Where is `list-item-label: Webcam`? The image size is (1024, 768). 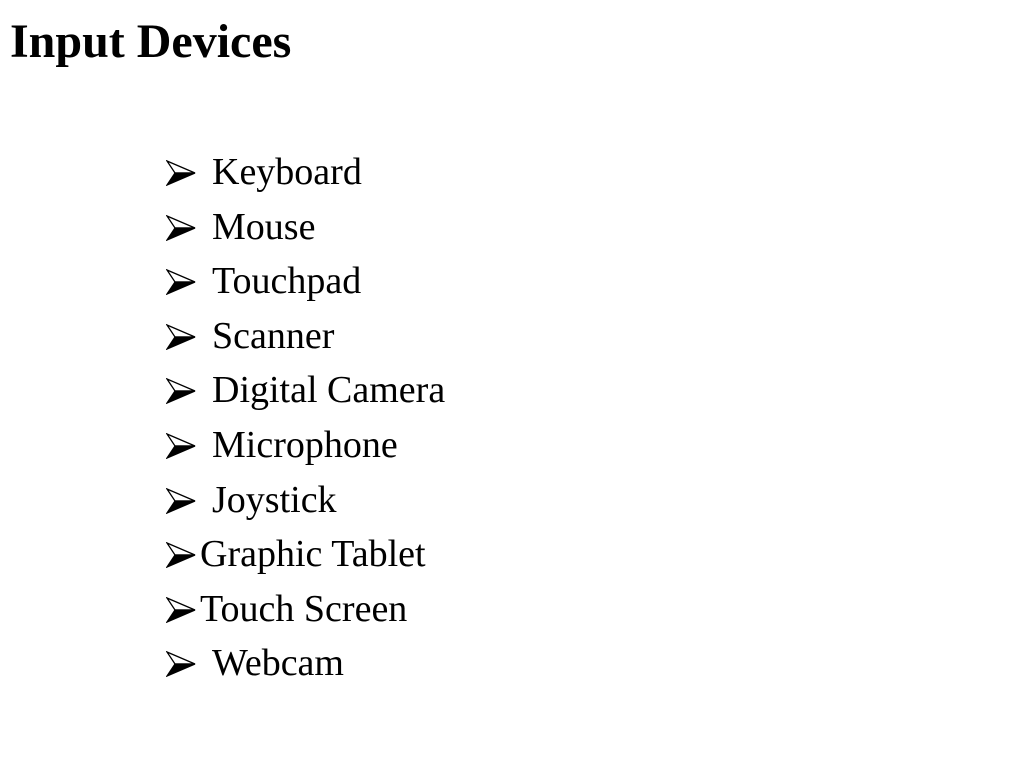
list-item-label: Webcam is located at coordinates (278, 663).